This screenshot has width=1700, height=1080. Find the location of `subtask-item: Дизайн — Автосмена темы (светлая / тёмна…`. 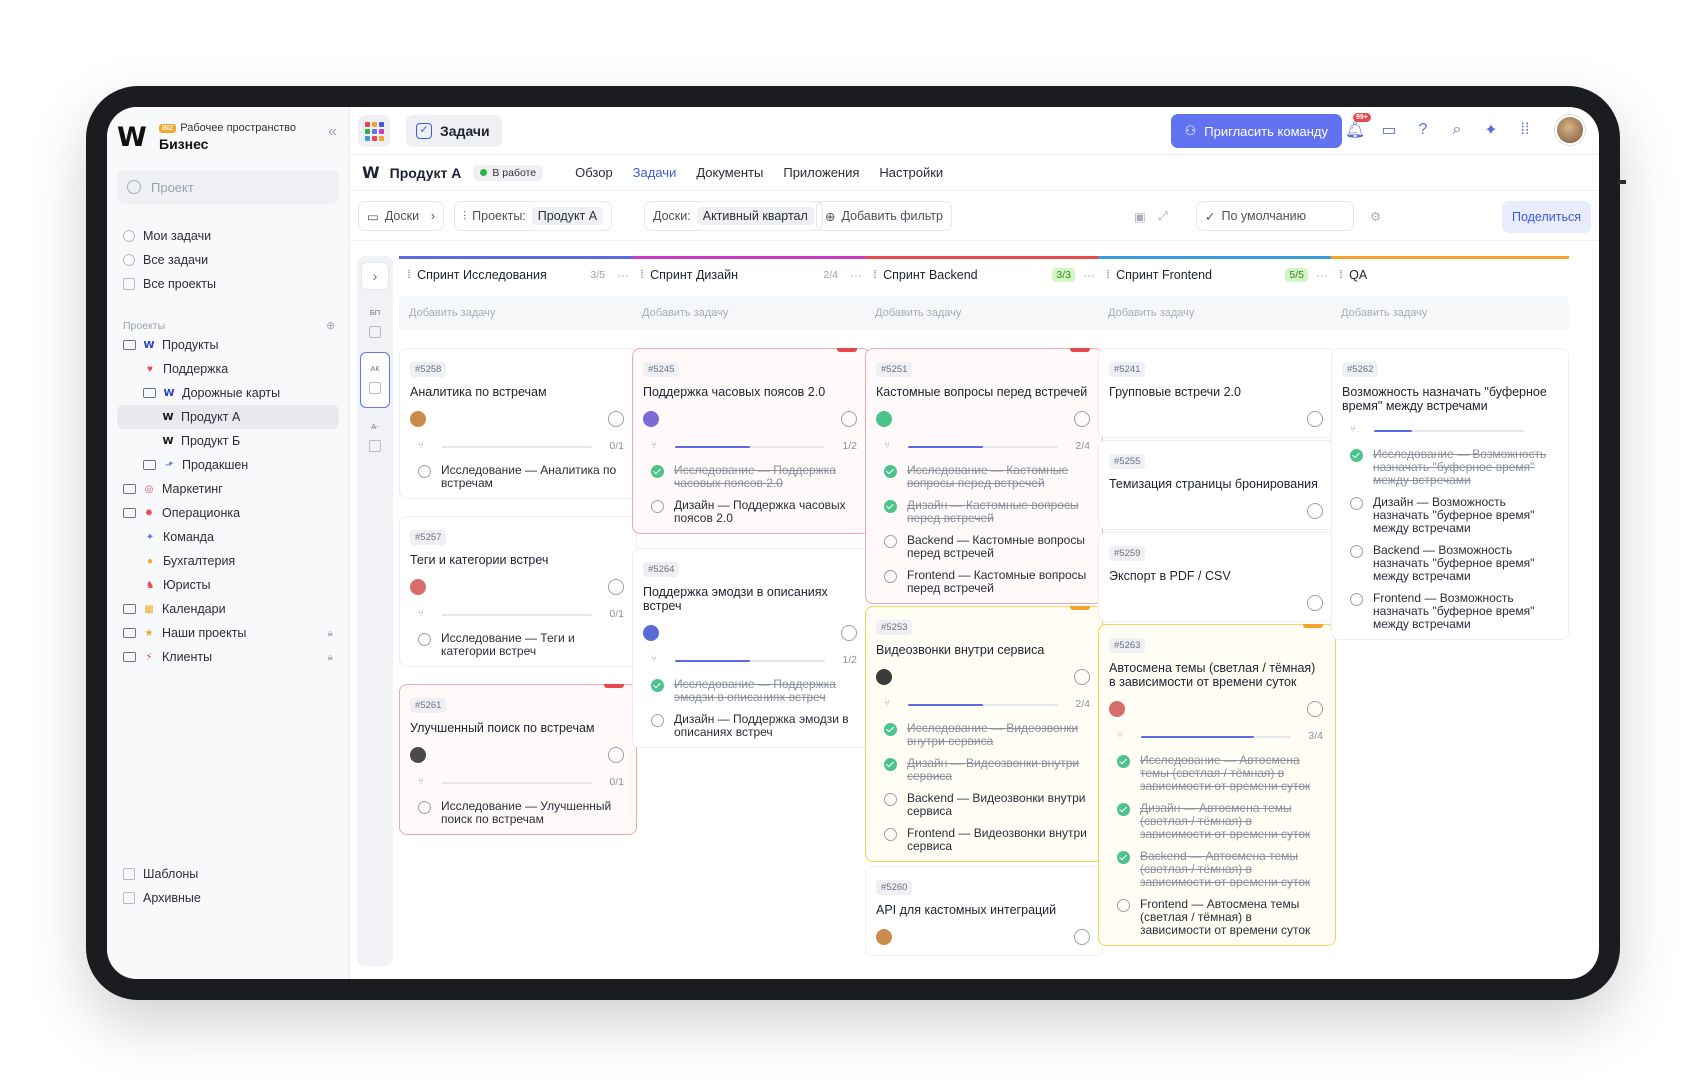

subtask-item: Дизайн — Автосмена темы (светлая / тёмна… is located at coordinates (1217, 821).